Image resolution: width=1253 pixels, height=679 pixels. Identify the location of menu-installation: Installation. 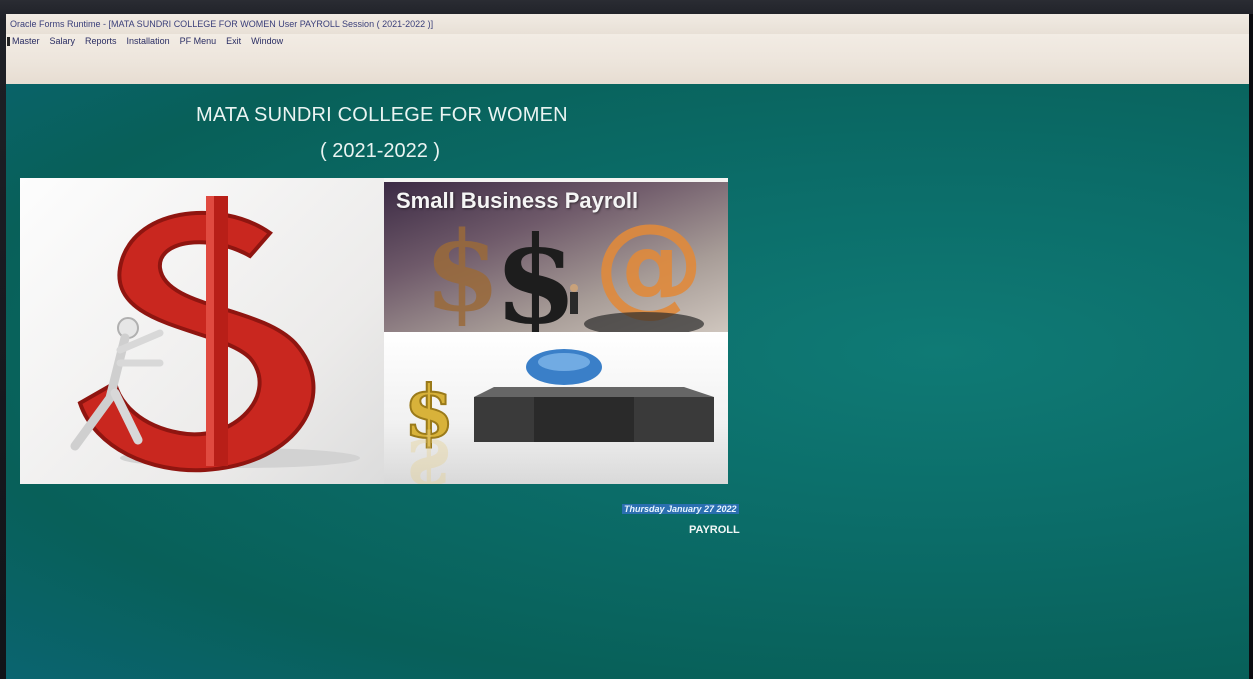
(148, 41).